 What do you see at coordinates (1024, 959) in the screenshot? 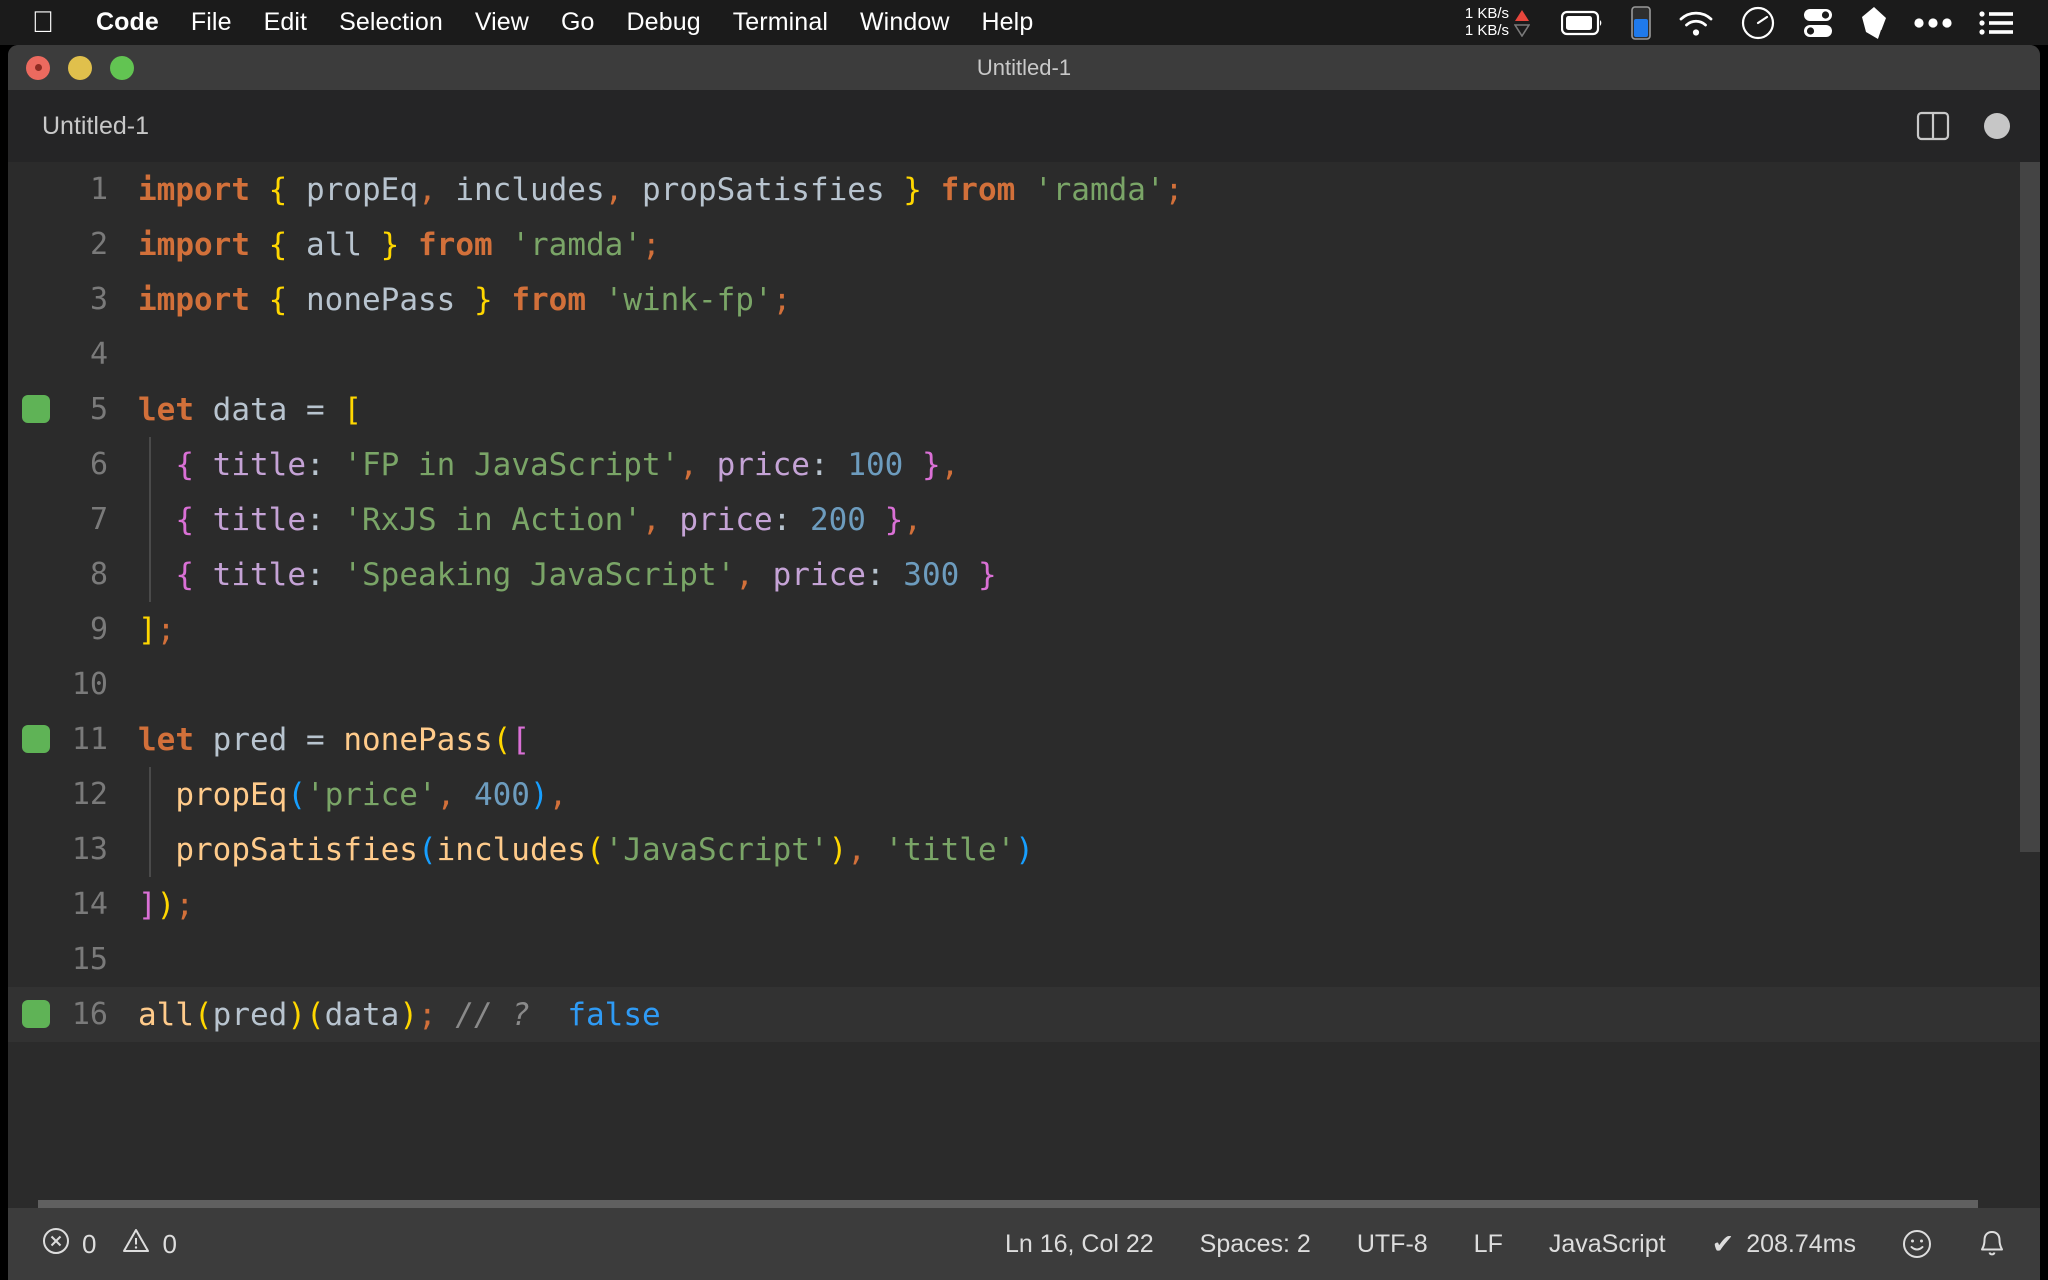
I see `code-line-15: 15` at bounding box center [1024, 959].